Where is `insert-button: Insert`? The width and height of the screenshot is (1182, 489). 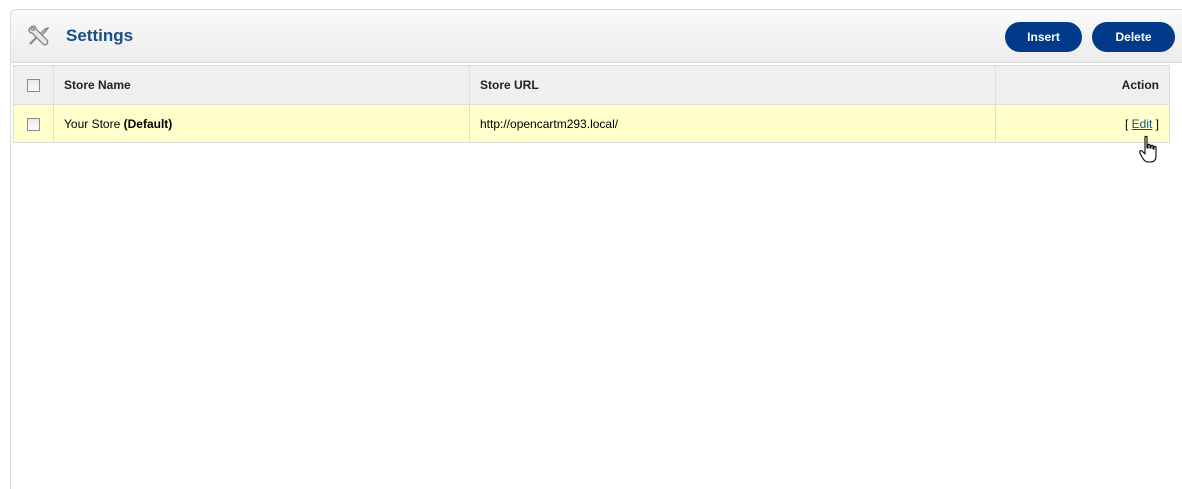 insert-button: Insert is located at coordinates (1043, 37).